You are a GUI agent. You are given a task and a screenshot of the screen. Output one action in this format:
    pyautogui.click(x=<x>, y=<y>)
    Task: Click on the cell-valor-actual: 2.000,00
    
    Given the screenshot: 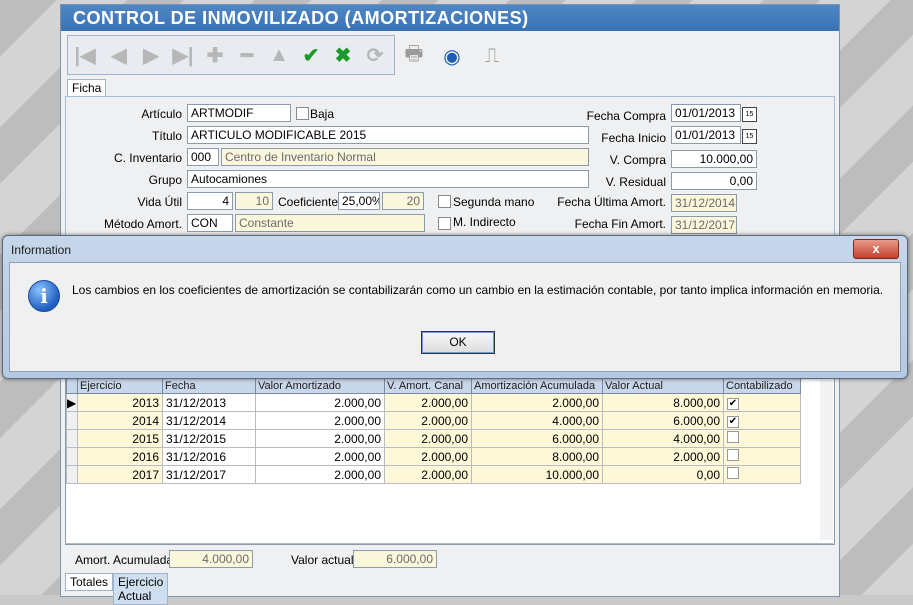 What is the action you would take?
    pyautogui.click(x=663, y=456)
    